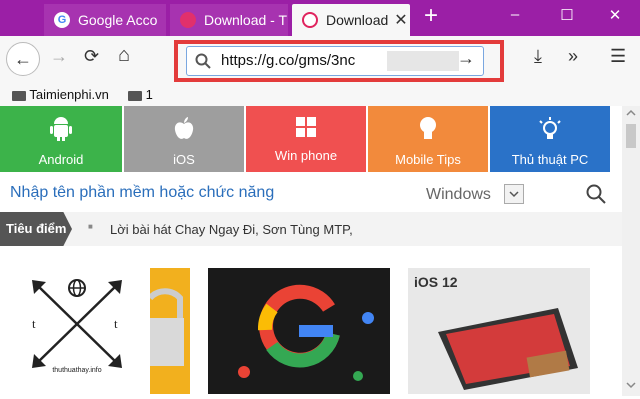 The height and width of the screenshot is (399, 640). I want to click on google-icon: G, so click(62, 20).